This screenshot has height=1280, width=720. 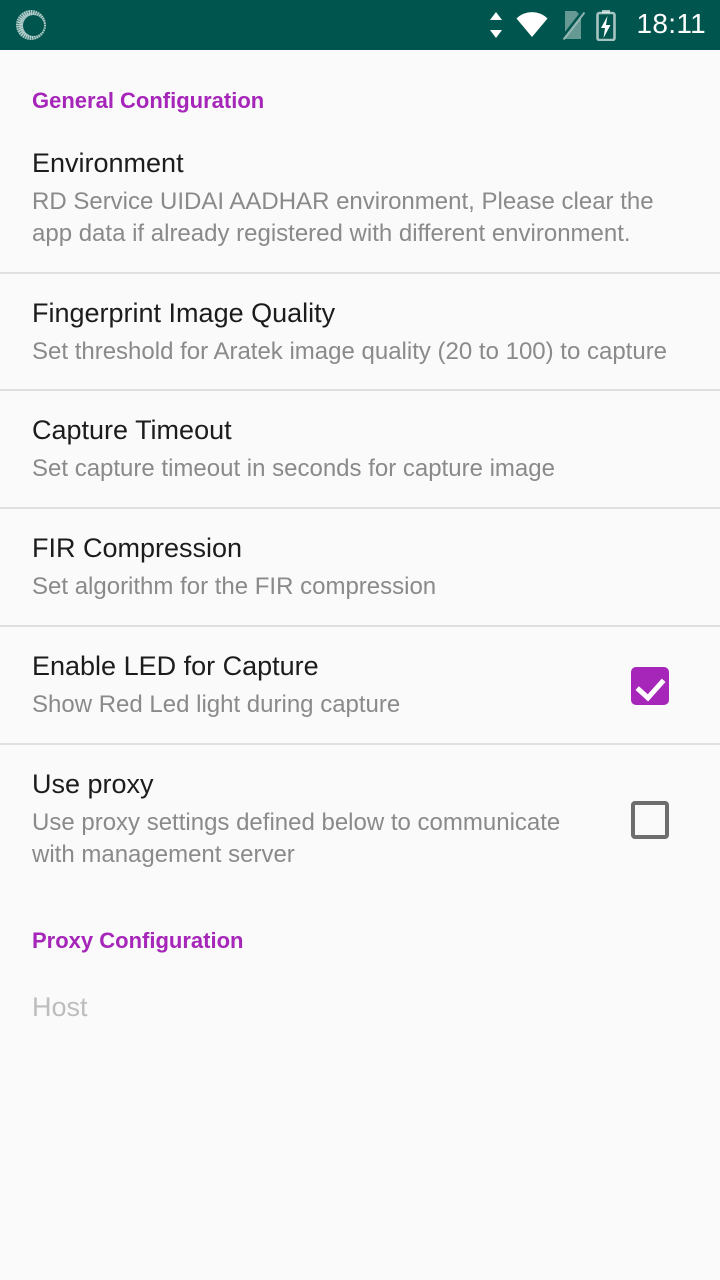 I want to click on widget-slot-use-proxy, so click(x=650, y=819).